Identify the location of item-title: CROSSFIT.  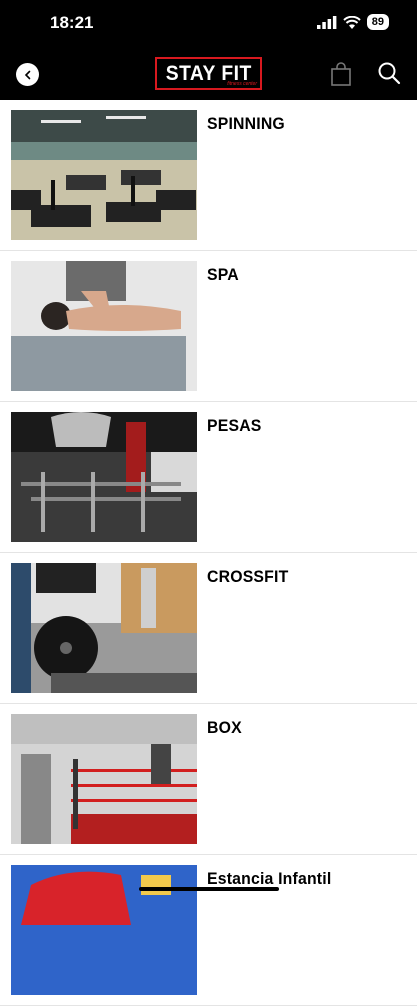
(248, 576).